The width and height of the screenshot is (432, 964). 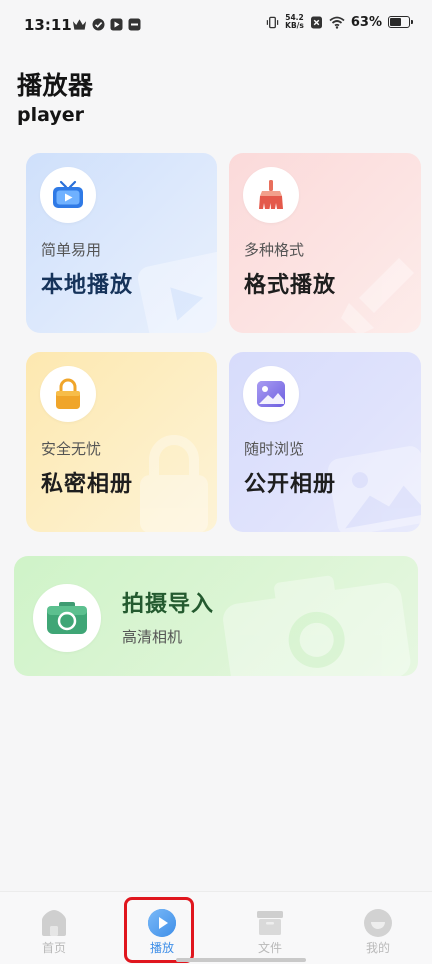 What do you see at coordinates (79, 24) in the screenshot?
I see `crown-icon` at bounding box center [79, 24].